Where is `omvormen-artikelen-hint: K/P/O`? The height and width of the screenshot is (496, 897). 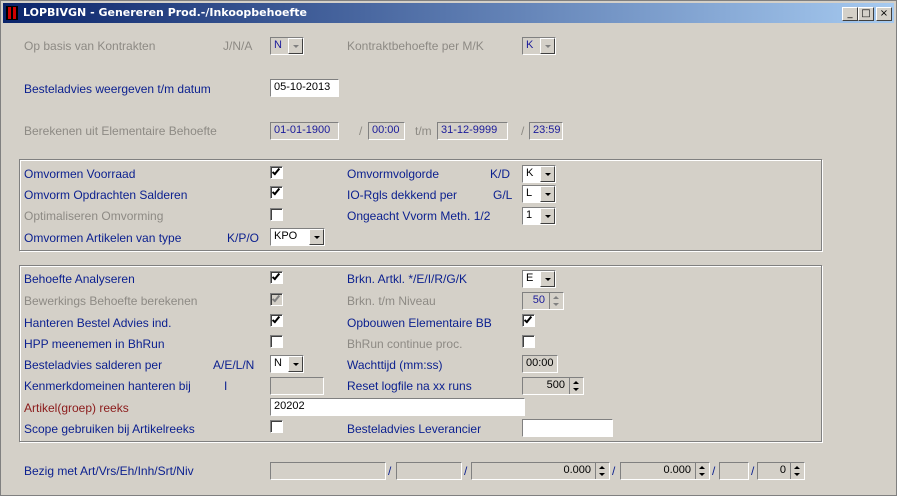 omvormen-artikelen-hint: K/P/O is located at coordinates (243, 238).